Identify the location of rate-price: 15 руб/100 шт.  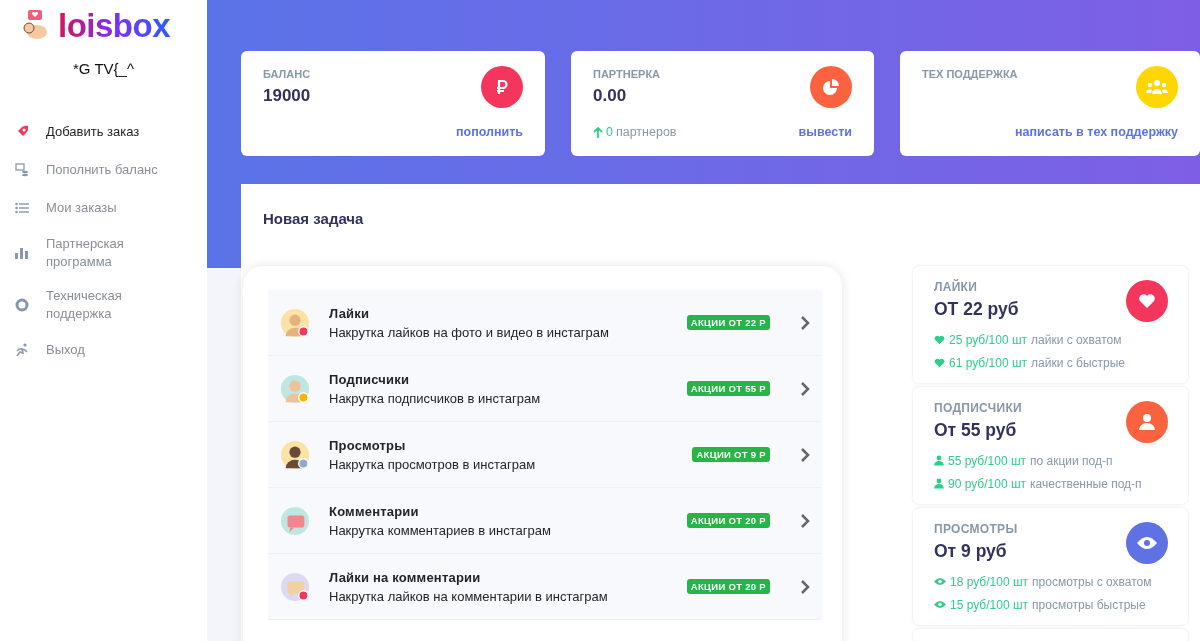
(989, 604).